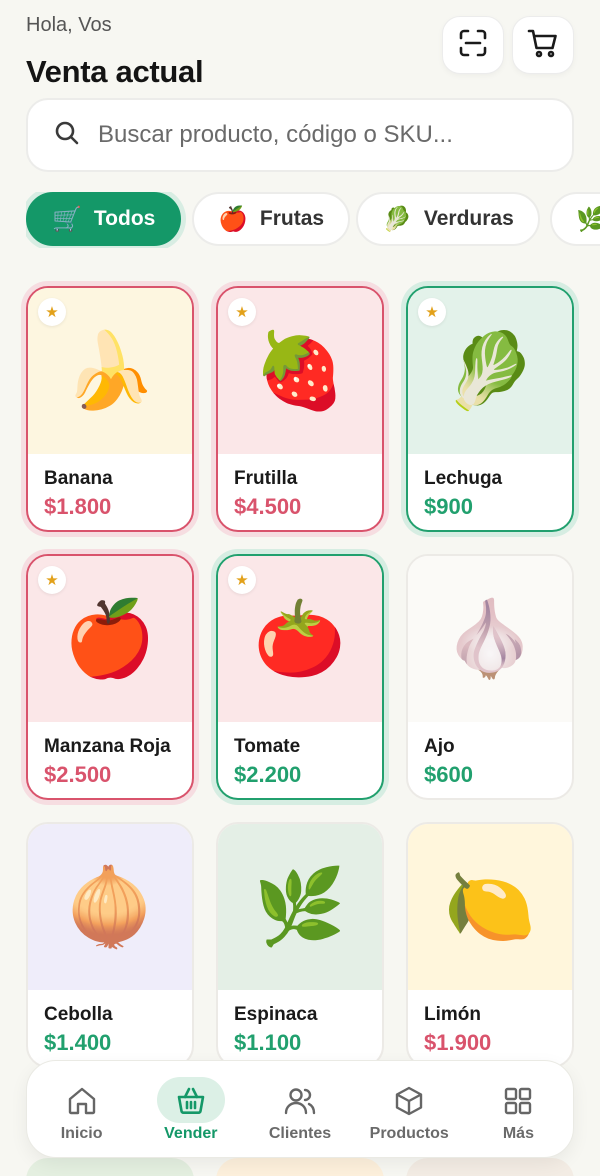 This screenshot has height=1176, width=600. I want to click on chip-verduras: 🥬 Verduras, so click(448, 219).